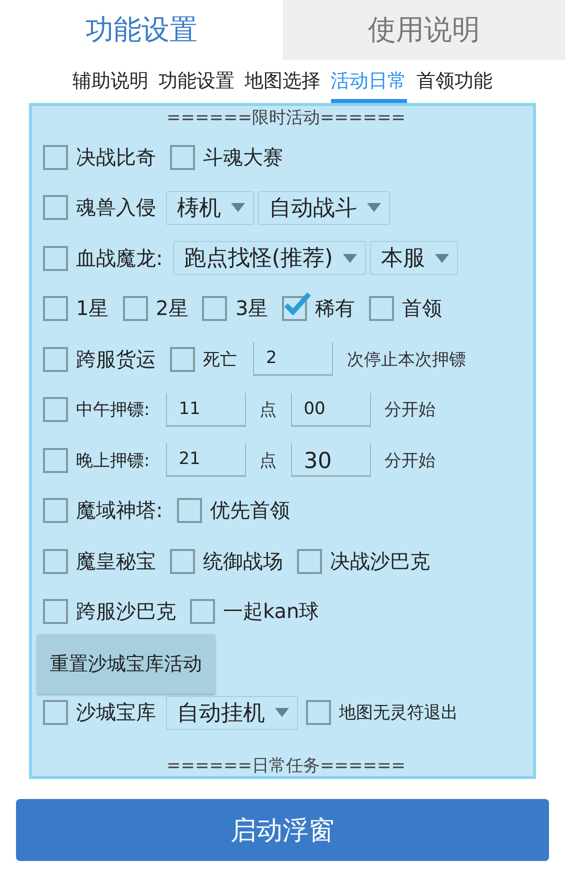 The image size is (565, 888). I want to click on checkbox-label: 决战比奇, so click(116, 157).